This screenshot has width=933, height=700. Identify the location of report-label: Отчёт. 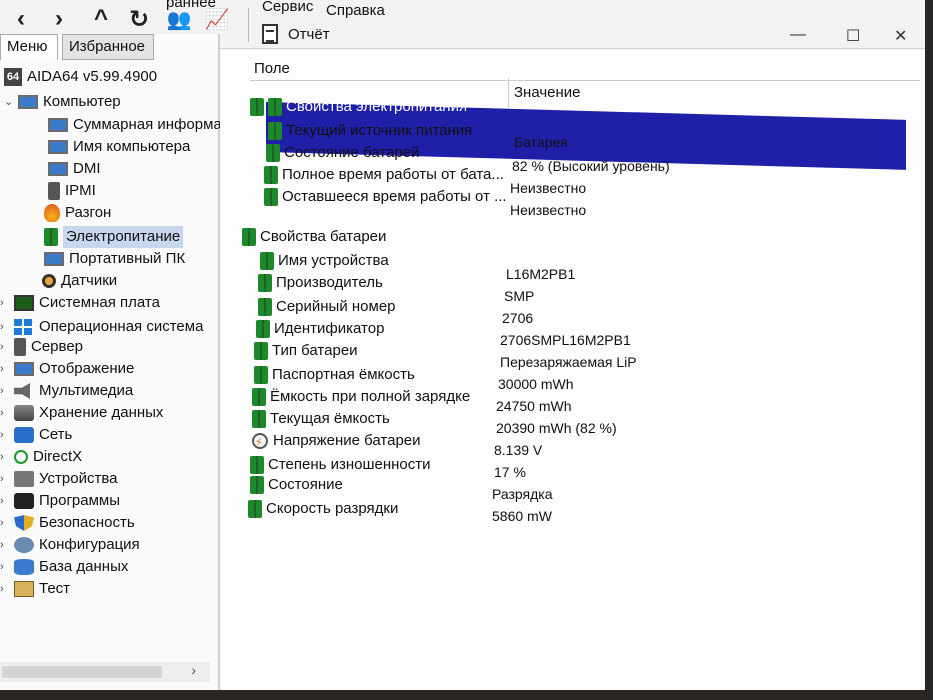
(309, 34).